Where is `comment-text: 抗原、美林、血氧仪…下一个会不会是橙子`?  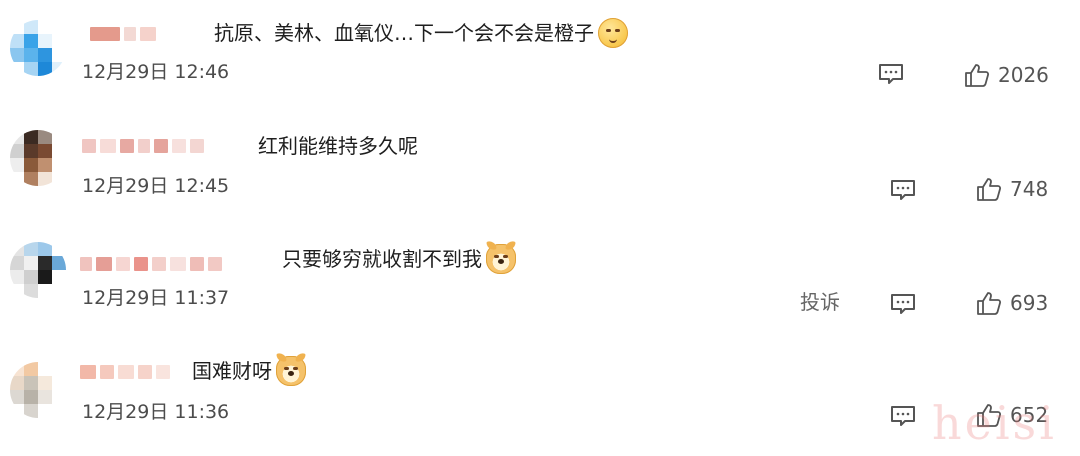
comment-text: 抗原、美林、血氧仪…下一个会不会是橙子 is located at coordinates (421, 33).